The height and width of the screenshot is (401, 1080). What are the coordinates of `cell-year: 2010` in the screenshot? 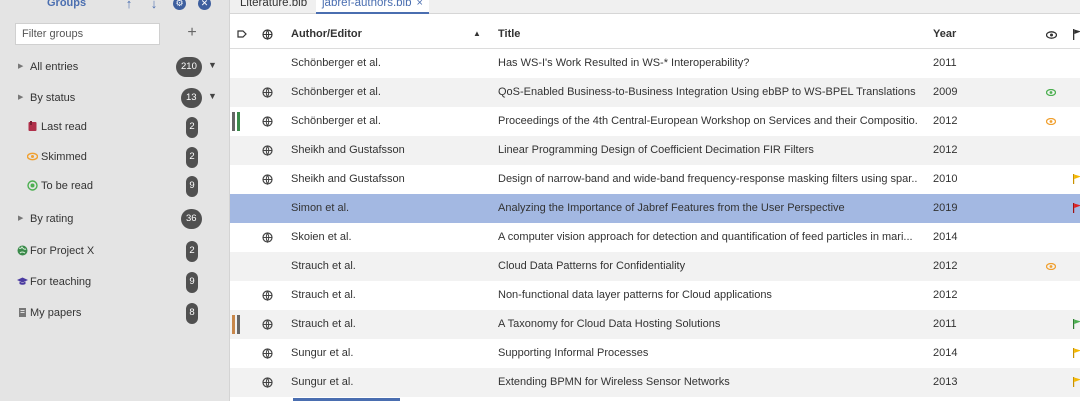 It's located at (945, 179).